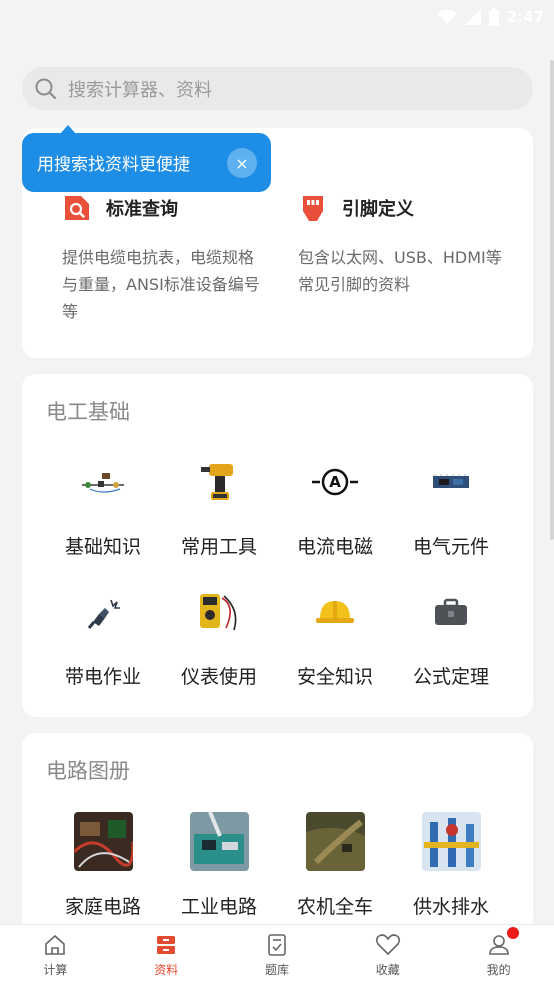  What do you see at coordinates (102, 907) in the screenshot?
I see `grid-item-label: 家庭电路` at bounding box center [102, 907].